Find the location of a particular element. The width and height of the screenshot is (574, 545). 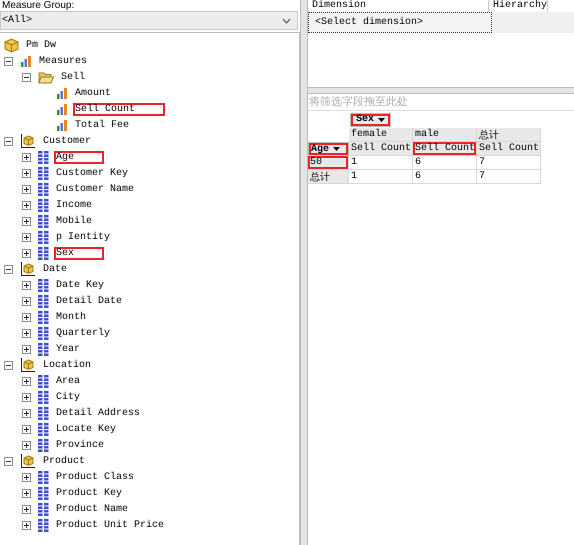

tree-item: Date Key is located at coordinates (80, 285).